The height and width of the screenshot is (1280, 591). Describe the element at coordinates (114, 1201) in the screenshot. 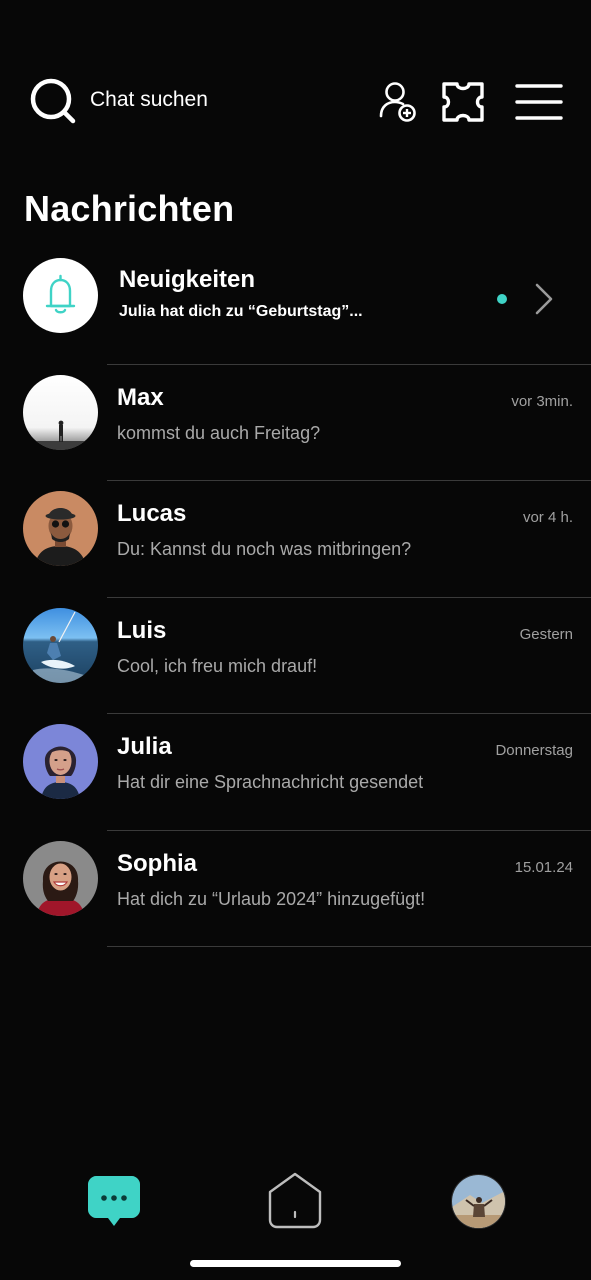

I see `chat-bubble-icon` at that location.